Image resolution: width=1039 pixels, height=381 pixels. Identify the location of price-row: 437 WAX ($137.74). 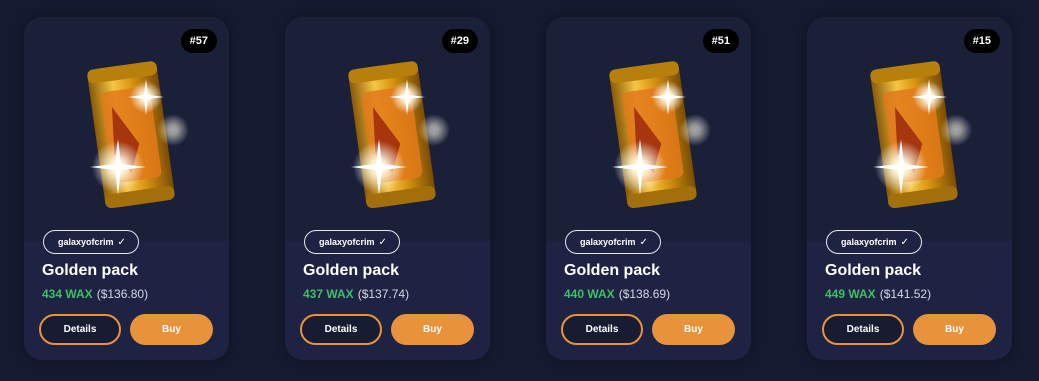
(356, 294).